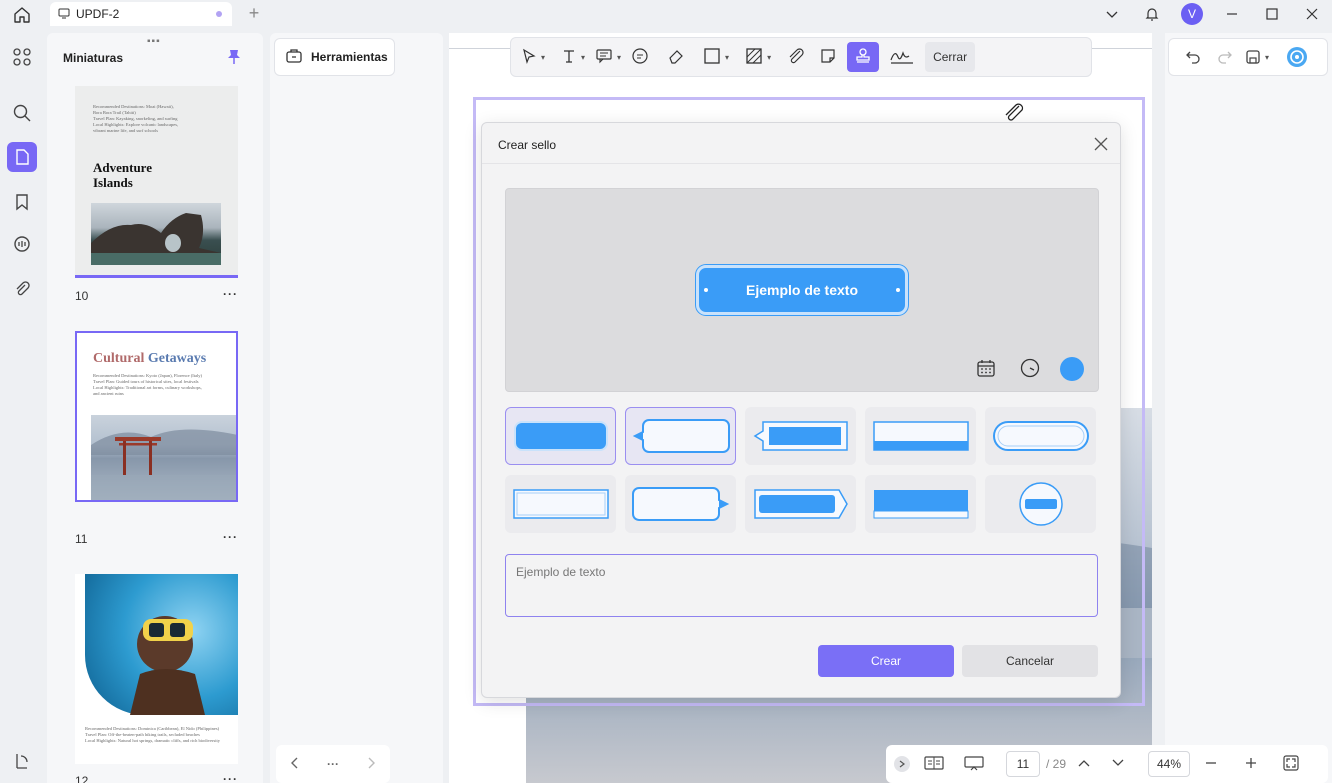 Image resolution: width=1332 pixels, height=783 pixels. I want to click on signature-icon, so click(902, 57).